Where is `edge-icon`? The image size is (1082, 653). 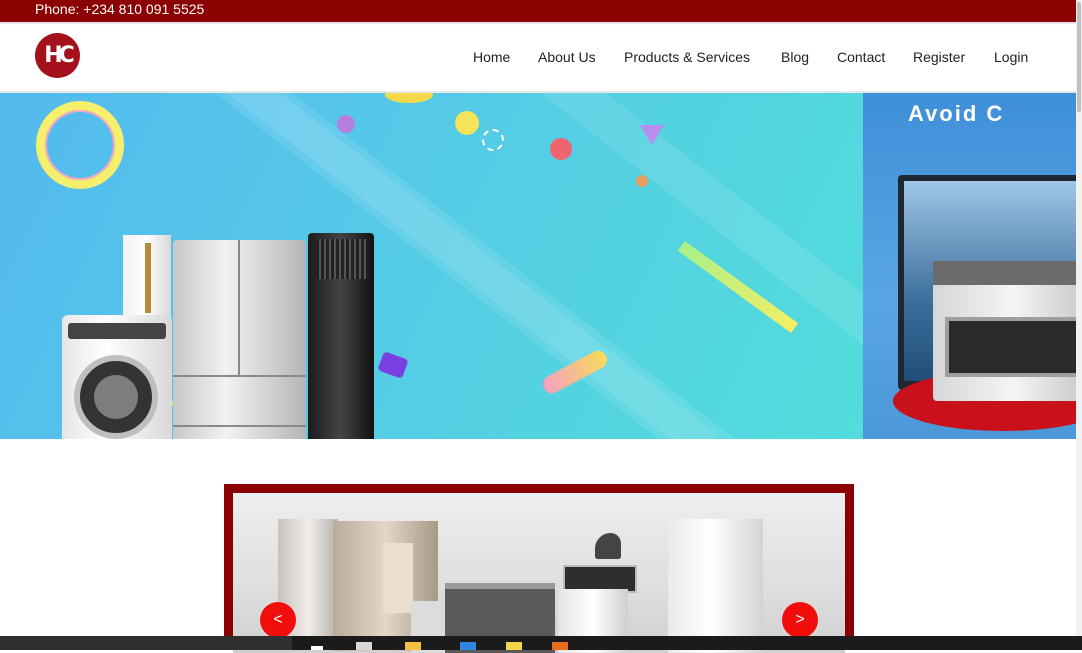
edge-icon is located at coordinates (468, 646).